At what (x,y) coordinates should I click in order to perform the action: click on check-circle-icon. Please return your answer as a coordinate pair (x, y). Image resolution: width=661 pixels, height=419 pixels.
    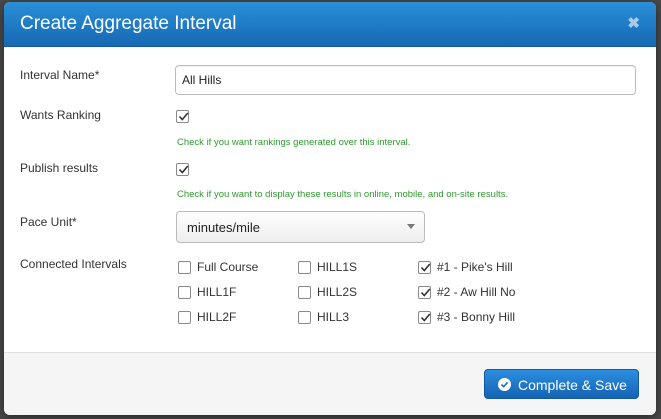
    Looking at the image, I should click on (504, 384).